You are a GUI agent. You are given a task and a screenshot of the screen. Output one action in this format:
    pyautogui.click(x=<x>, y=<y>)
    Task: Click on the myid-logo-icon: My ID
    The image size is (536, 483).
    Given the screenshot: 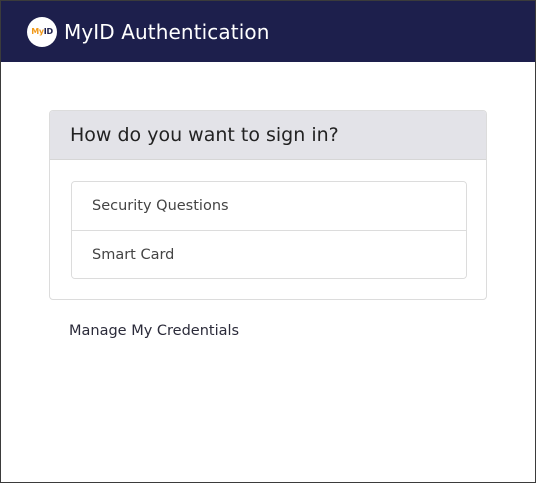 What is the action you would take?
    pyautogui.click(x=42, y=31)
    